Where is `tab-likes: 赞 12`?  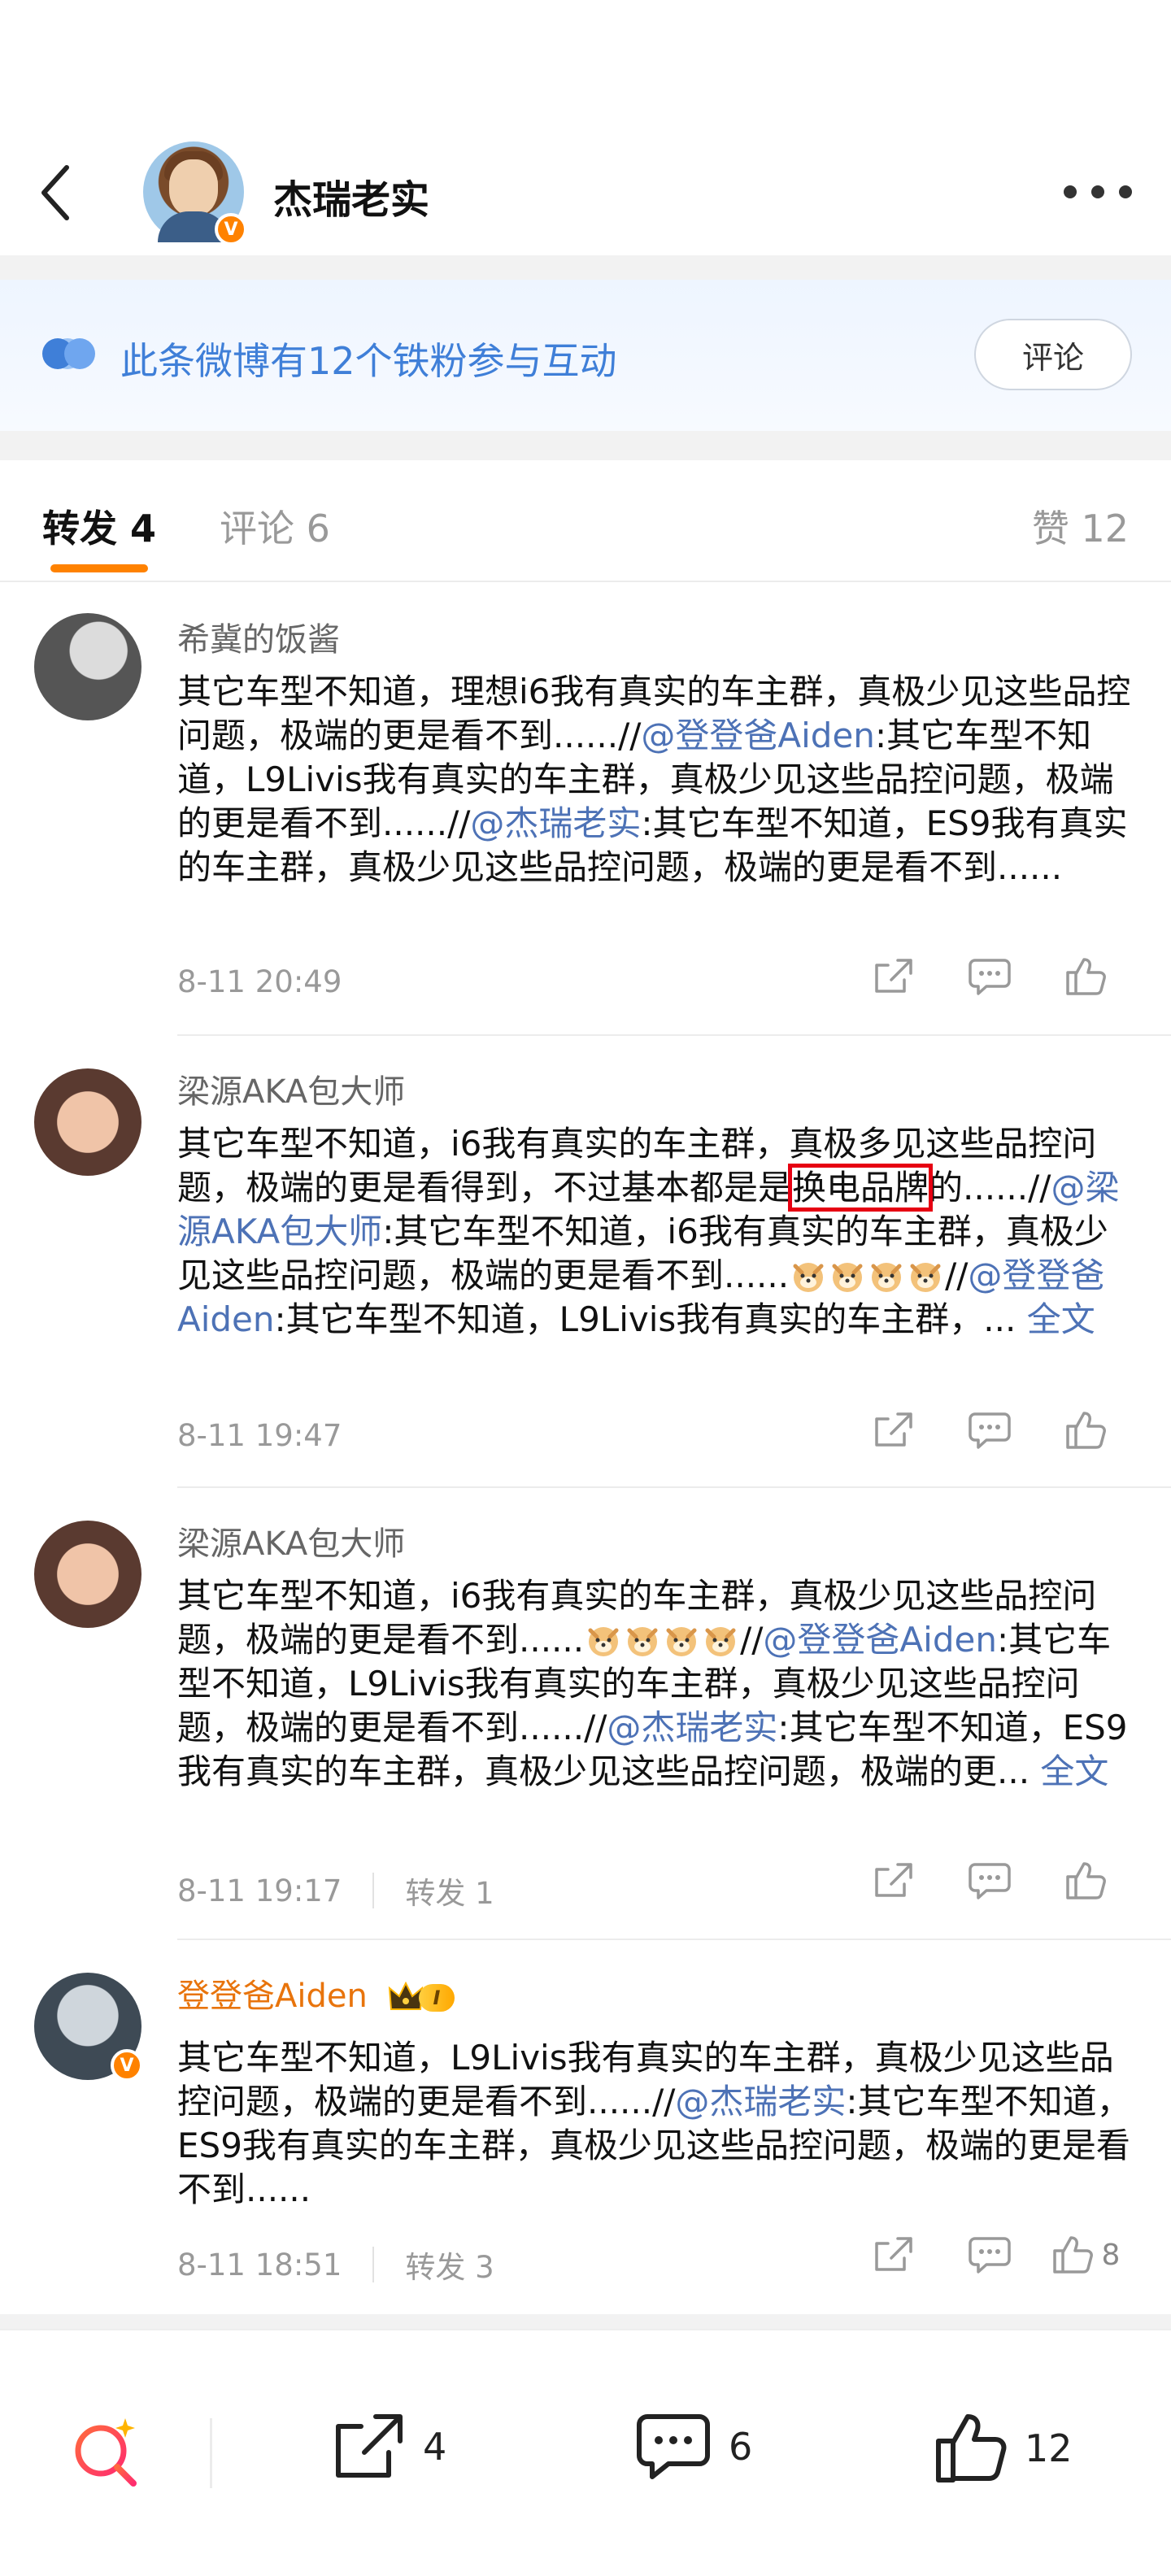
tab-likes: 赞 12 is located at coordinates (1080, 526).